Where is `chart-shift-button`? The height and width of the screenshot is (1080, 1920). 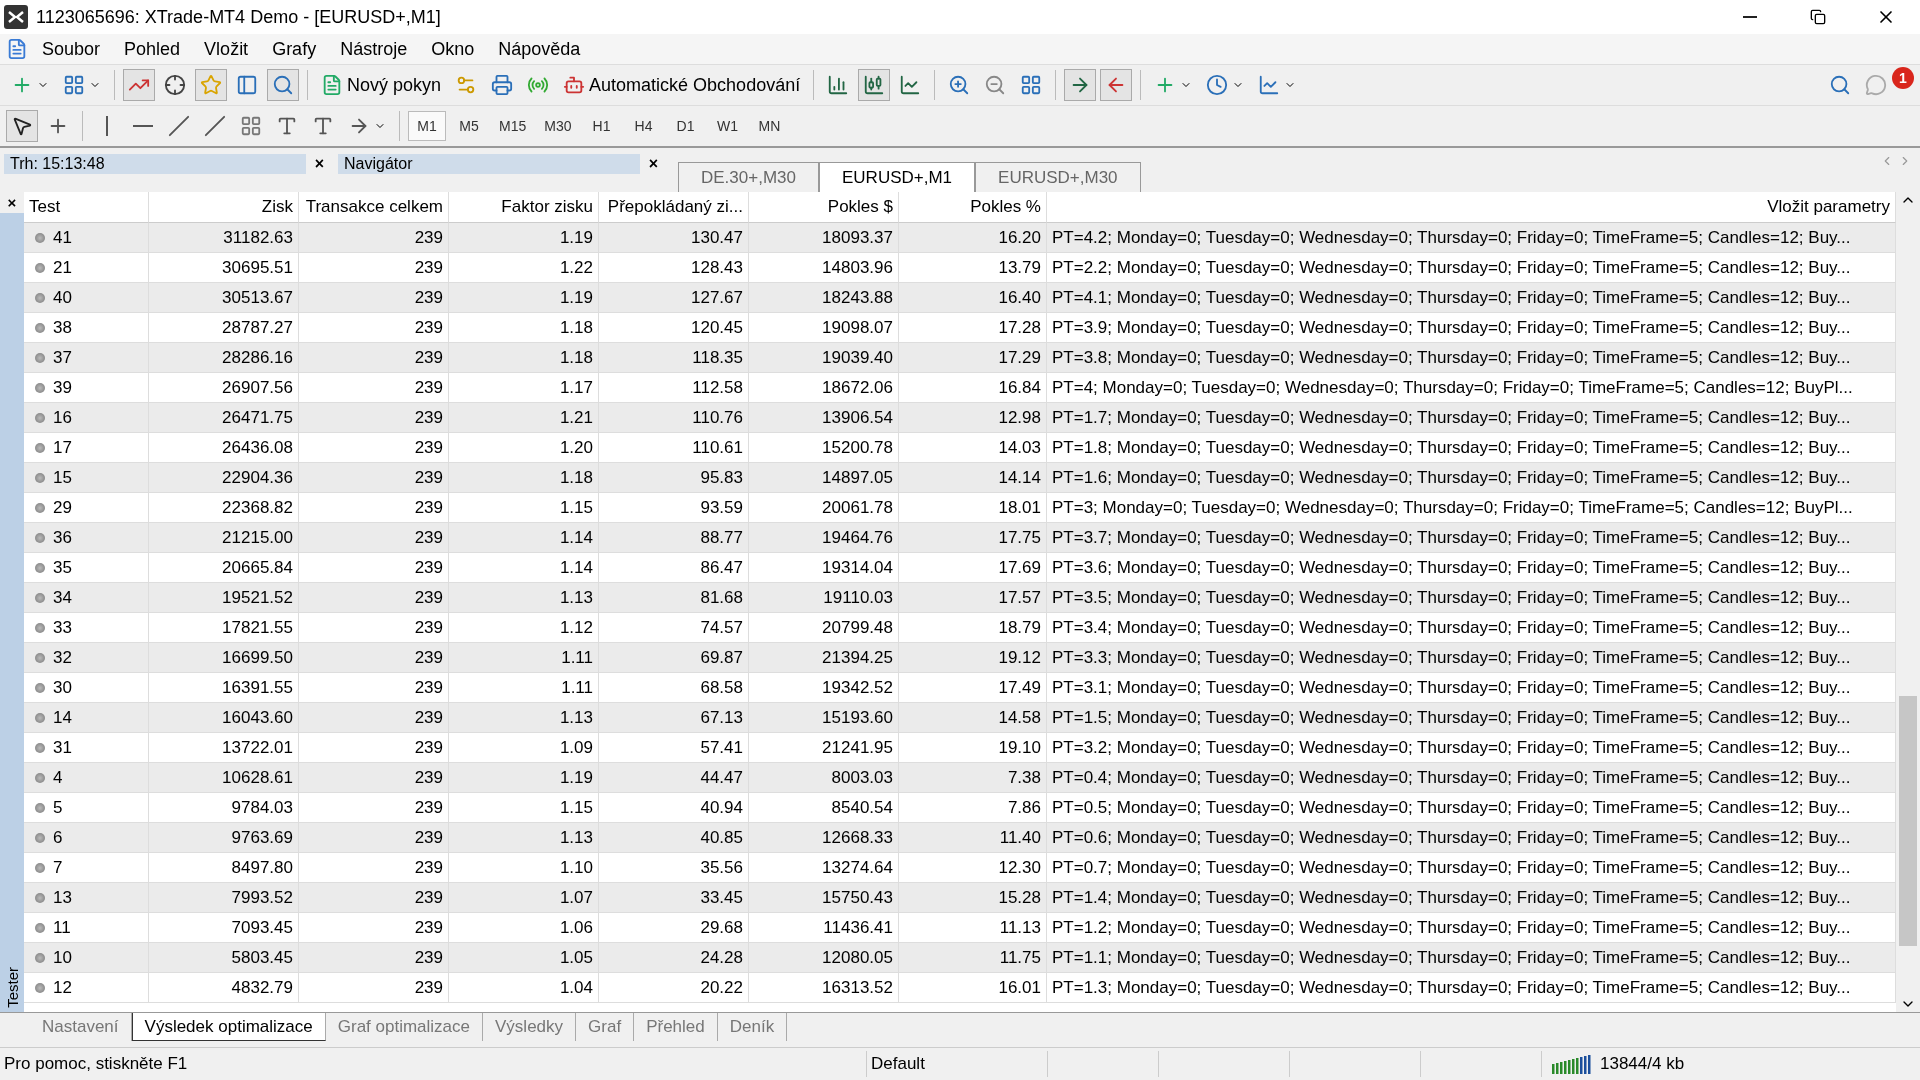
chart-shift-button is located at coordinates (1116, 85).